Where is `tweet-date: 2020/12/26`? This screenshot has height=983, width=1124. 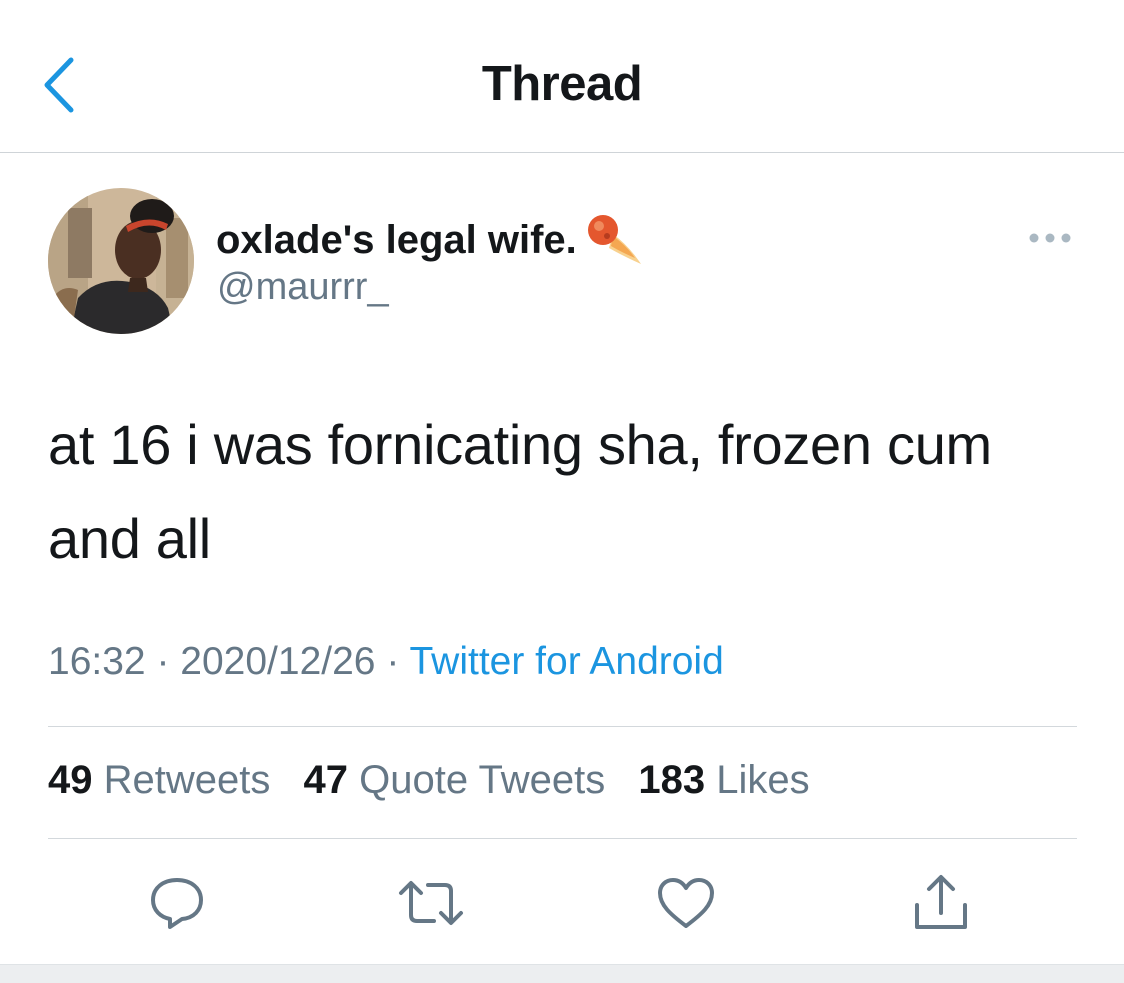 tweet-date: 2020/12/26 is located at coordinates (278, 661).